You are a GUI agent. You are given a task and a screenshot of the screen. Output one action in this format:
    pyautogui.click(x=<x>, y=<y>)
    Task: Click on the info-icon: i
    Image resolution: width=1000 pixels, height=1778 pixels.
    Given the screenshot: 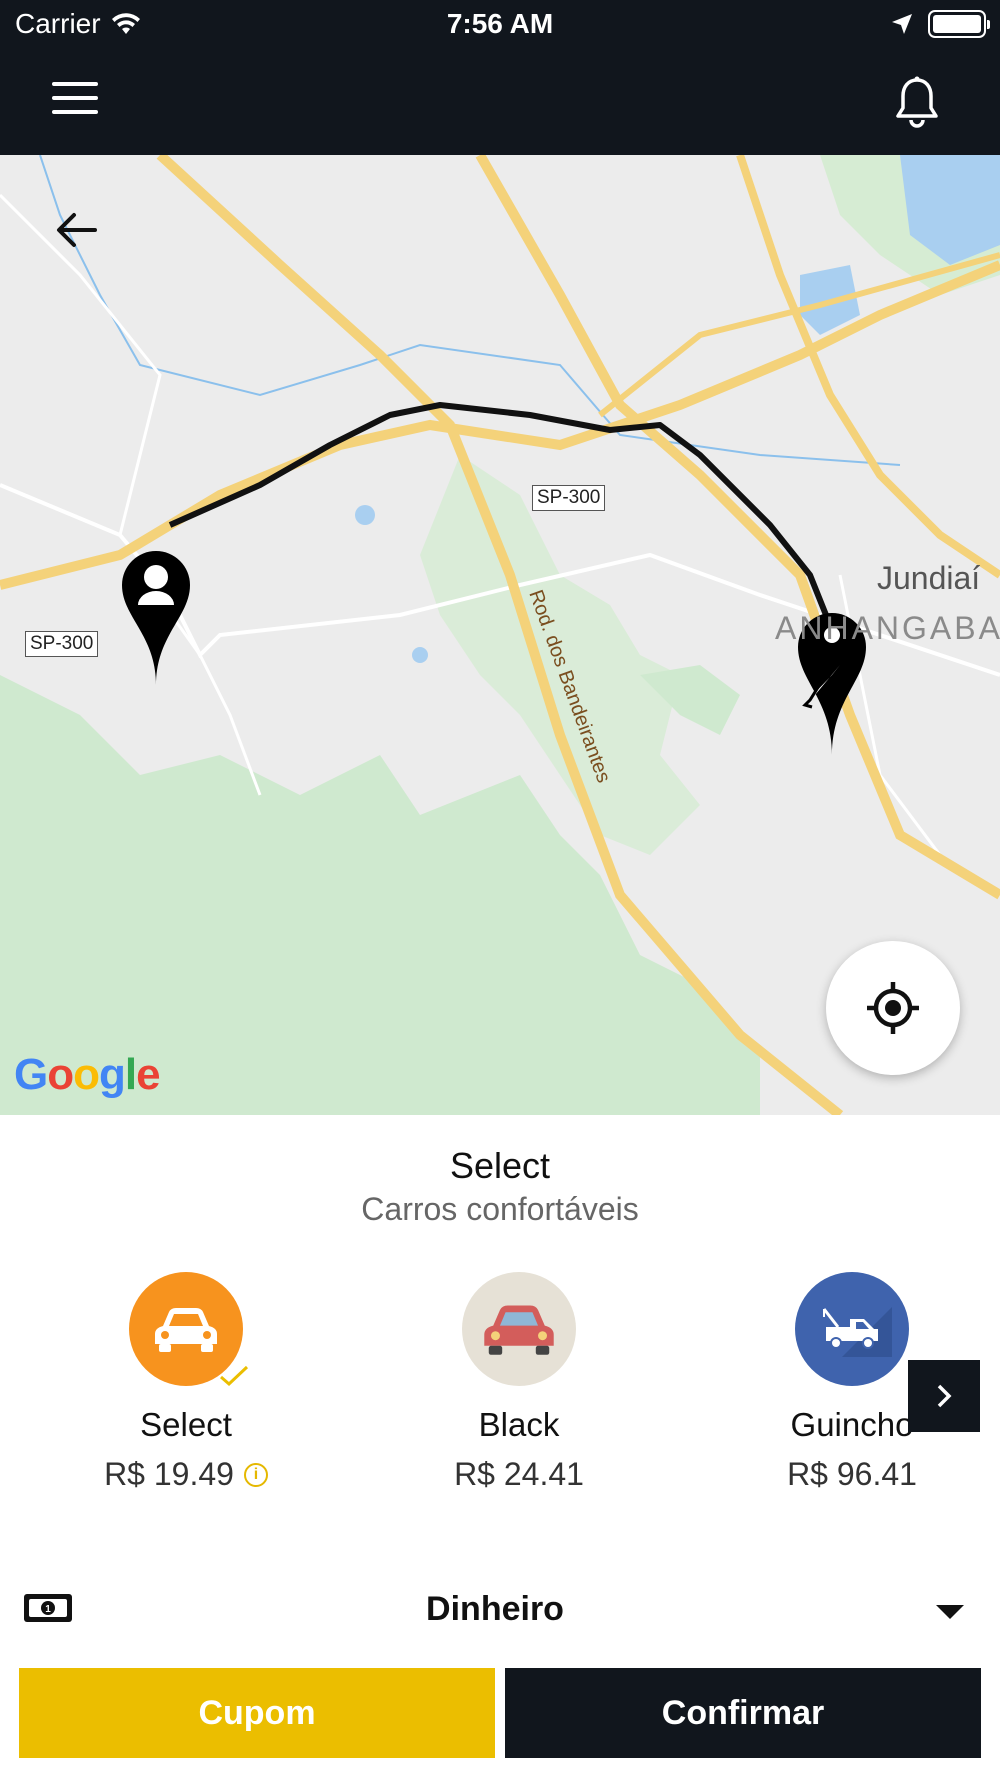 What is the action you would take?
    pyautogui.click(x=255, y=1474)
    